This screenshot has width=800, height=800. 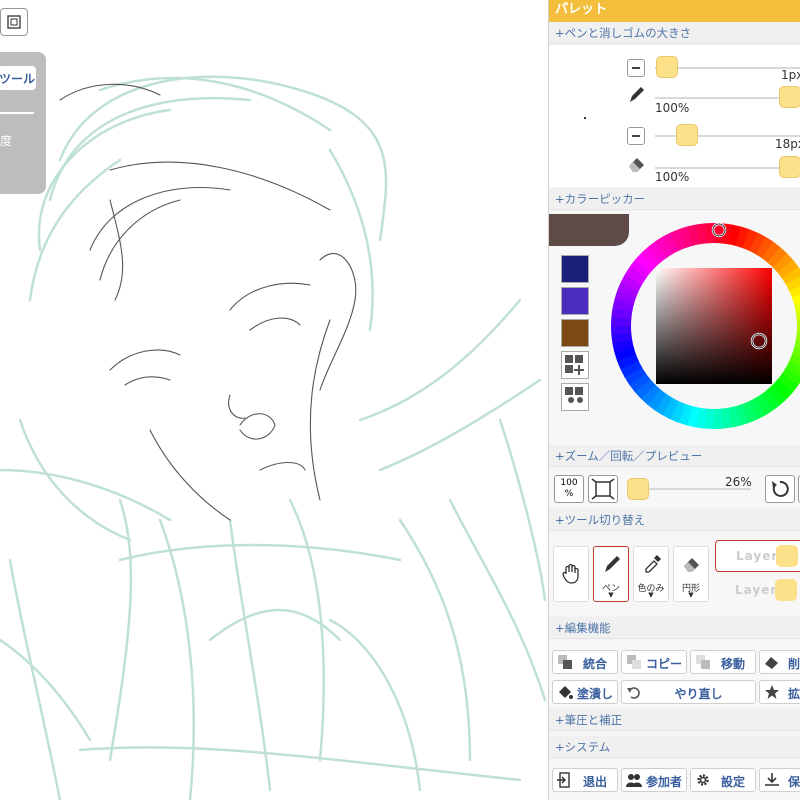 I want to click on merge-icon, so click(x=565, y=662).